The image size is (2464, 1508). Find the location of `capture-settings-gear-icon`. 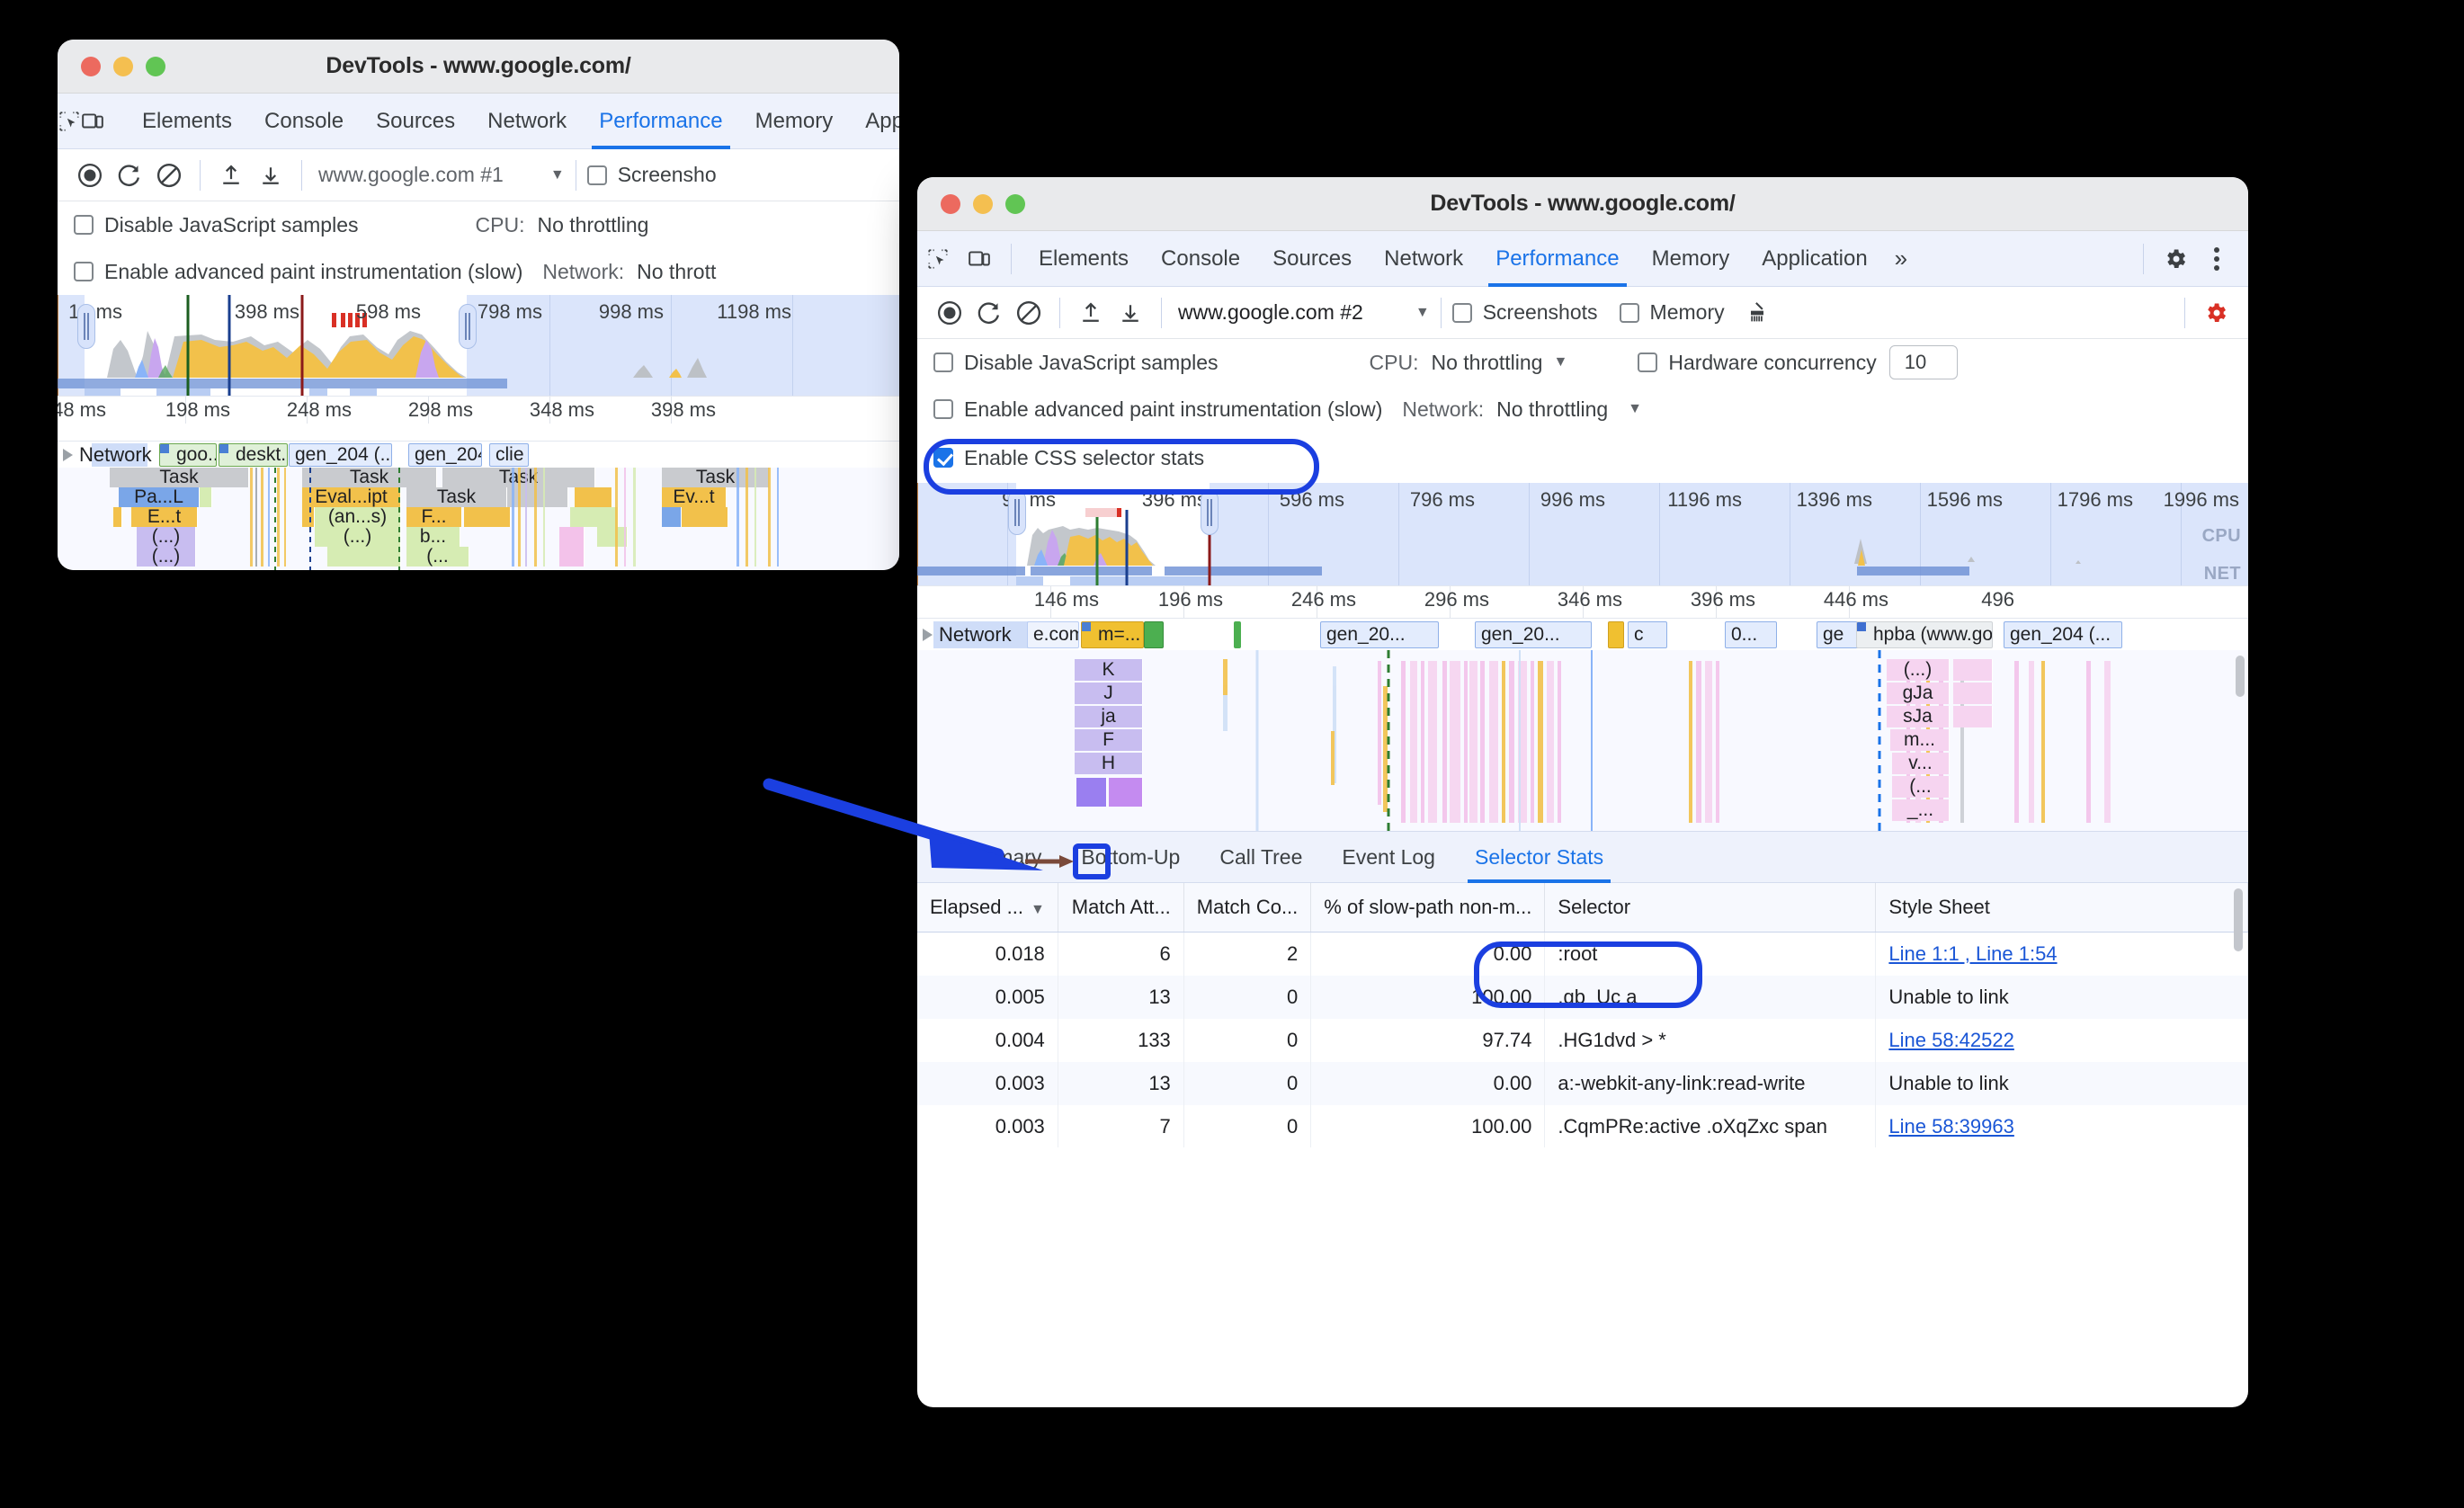

capture-settings-gear-icon is located at coordinates (2216, 313).